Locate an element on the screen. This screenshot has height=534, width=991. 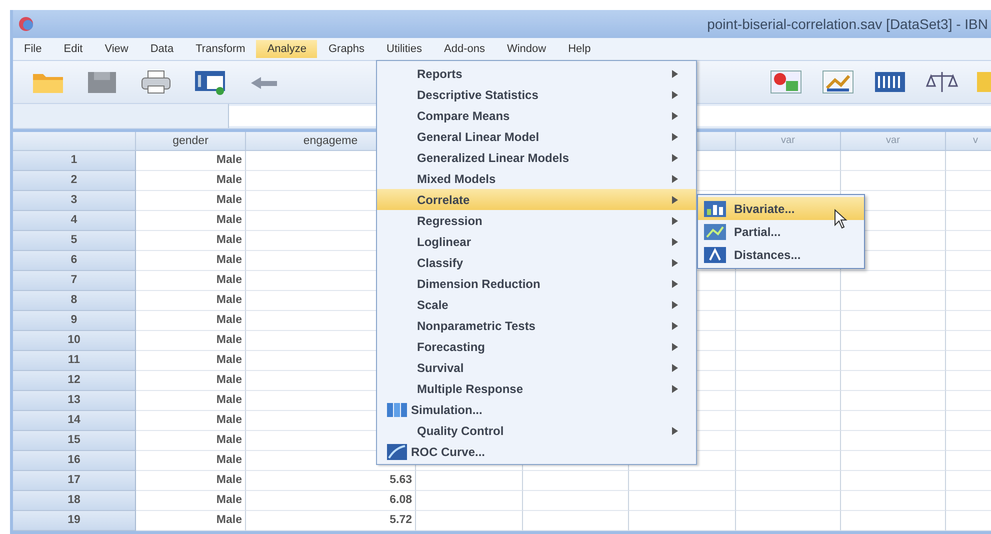
row-number: 1 is located at coordinates (74, 161).